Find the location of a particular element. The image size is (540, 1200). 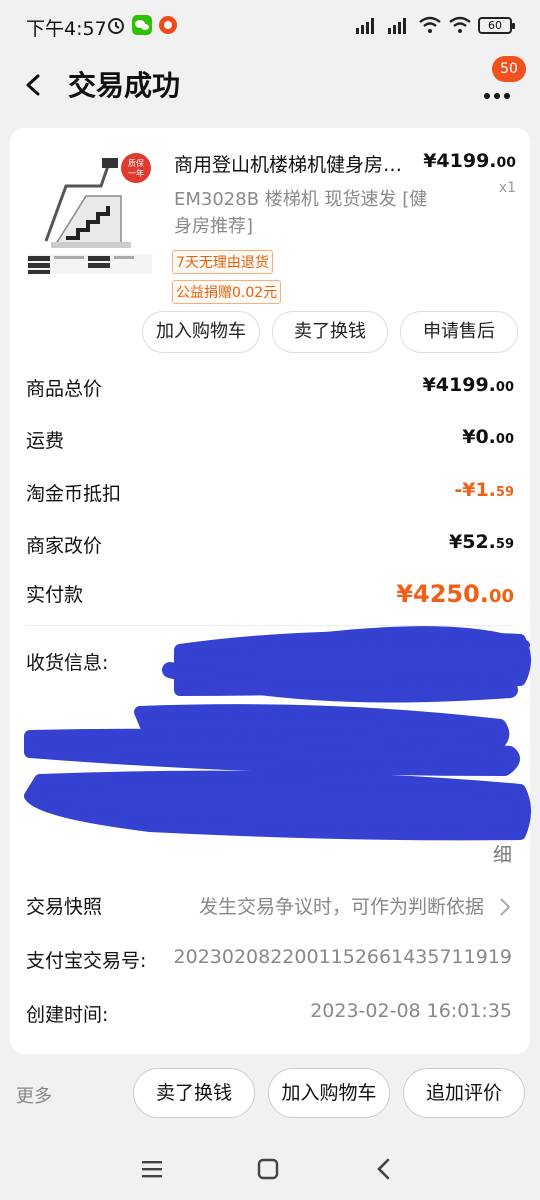

paid-label: 实付款 is located at coordinates (55, 595).